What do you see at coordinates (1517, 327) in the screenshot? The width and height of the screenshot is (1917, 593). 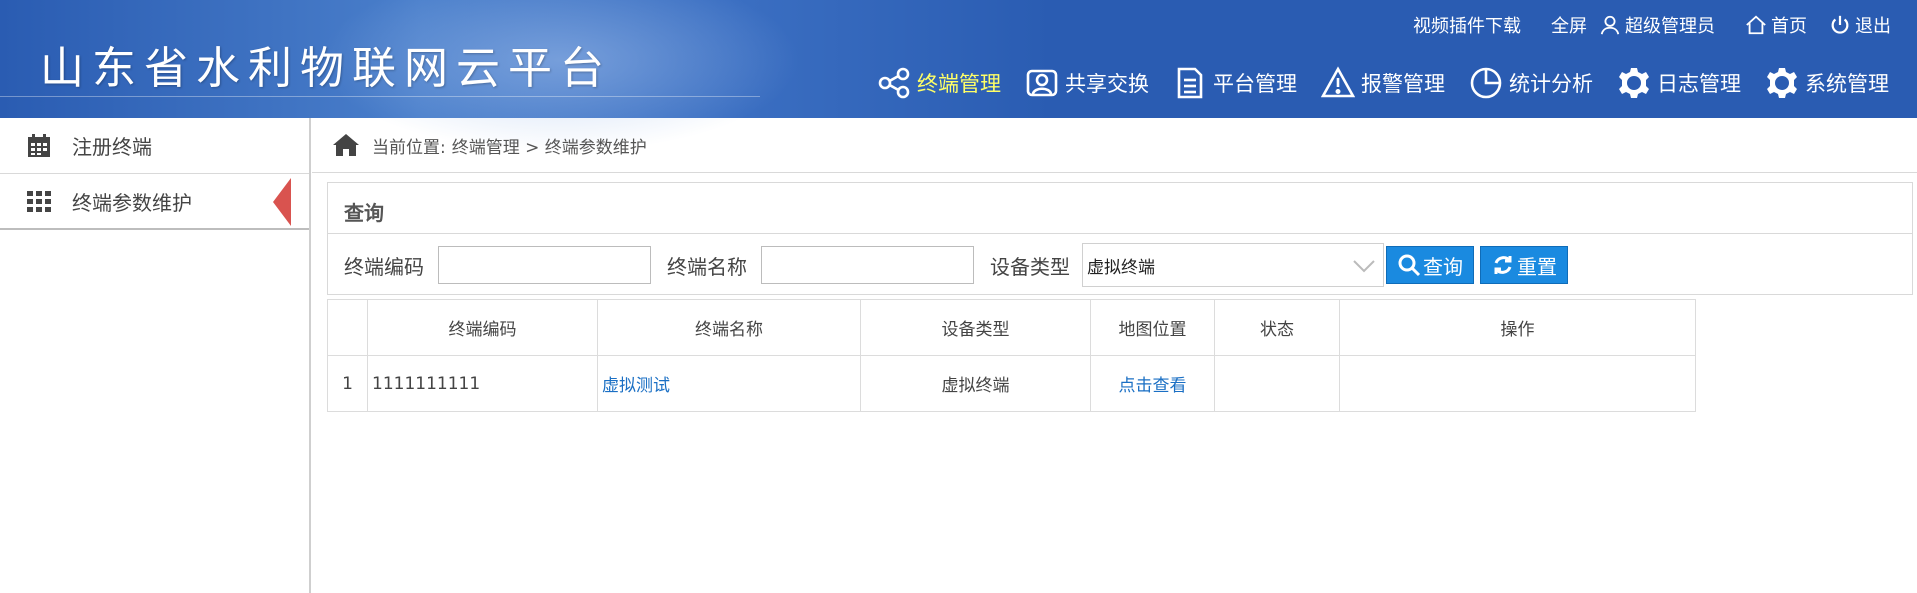 I see `column-header-action: 操作` at bounding box center [1517, 327].